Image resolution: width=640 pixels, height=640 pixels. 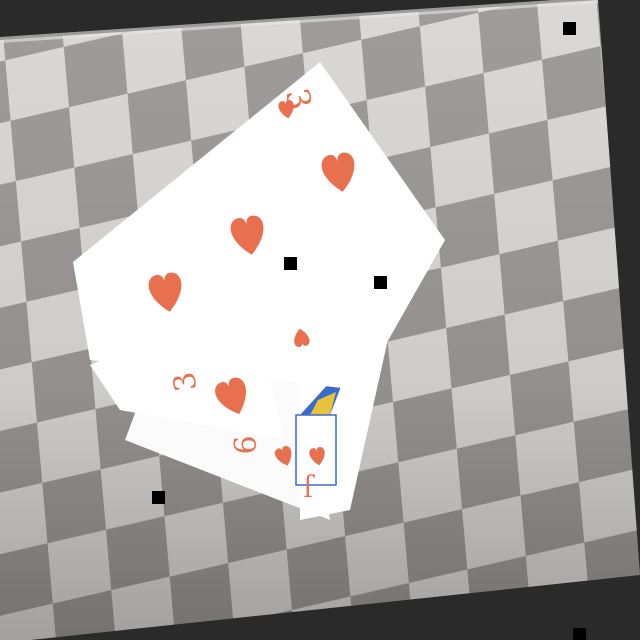 What do you see at coordinates (246, 444) in the screenshot?
I see `card-rank-six: 6` at bounding box center [246, 444].